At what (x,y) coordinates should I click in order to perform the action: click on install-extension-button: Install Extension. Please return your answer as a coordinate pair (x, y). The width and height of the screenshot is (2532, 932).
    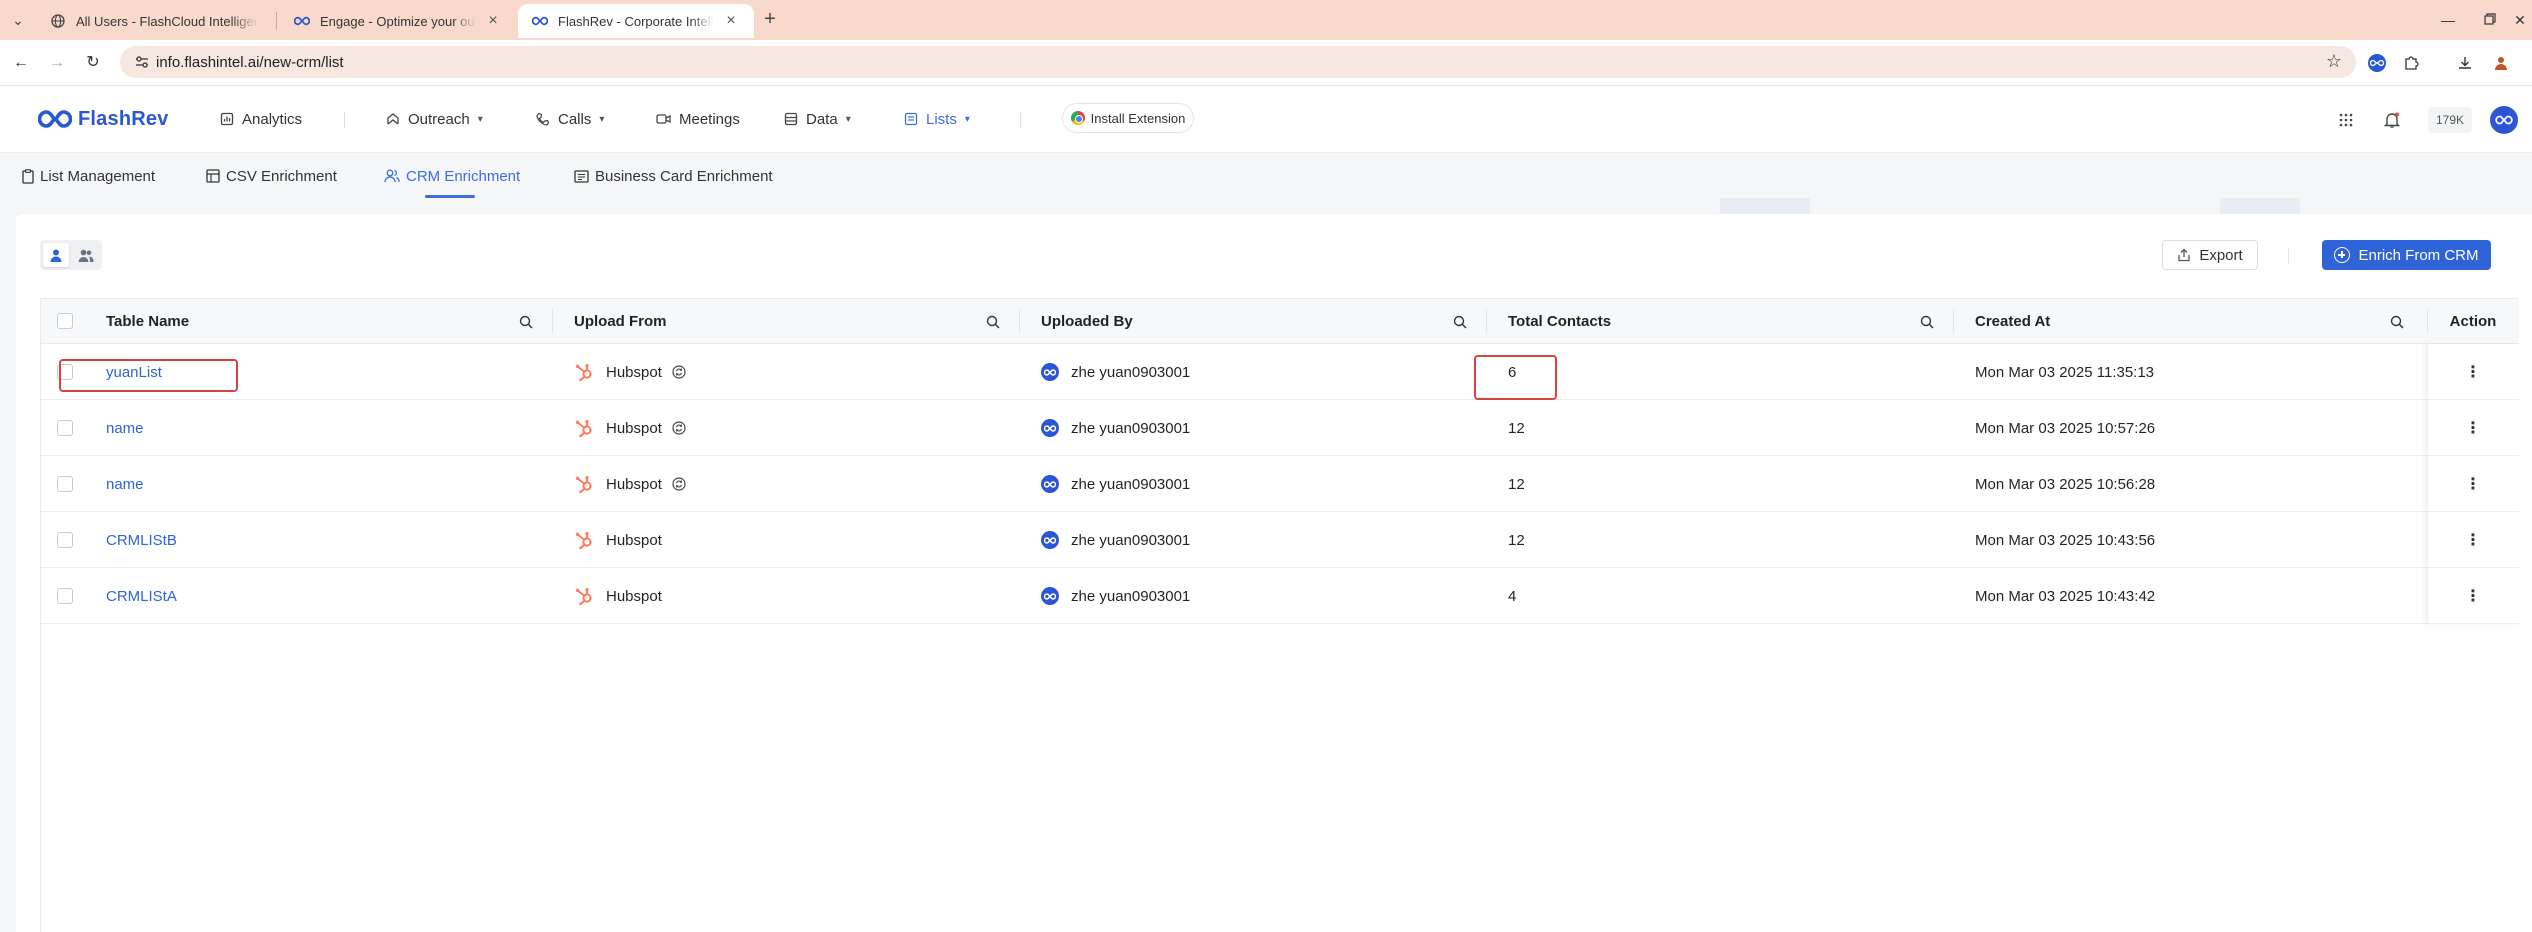
    Looking at the image, I should click on (1128, 118).